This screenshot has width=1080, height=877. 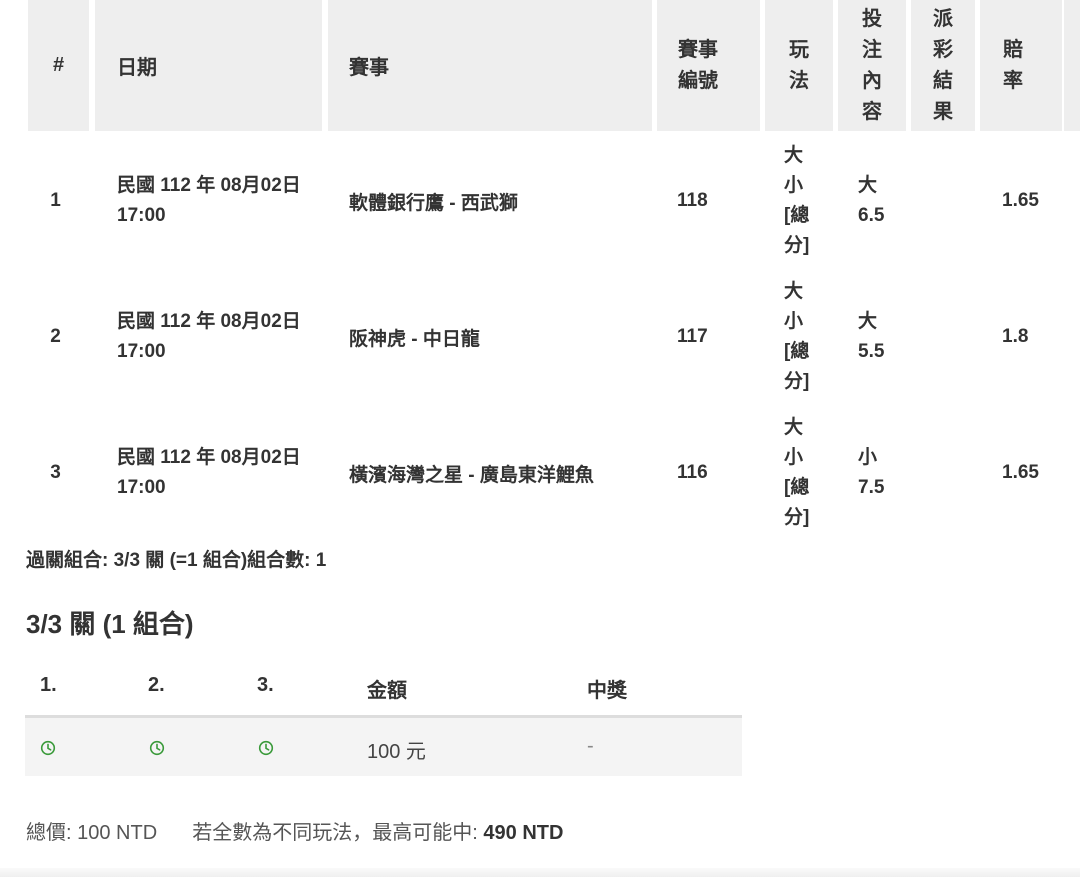 What do you see at coordinates (335, 833) in the screenshot?
I see `max-win-label: 若全數為不同玩法，最高可能中:` at bounding box center [335, 833].